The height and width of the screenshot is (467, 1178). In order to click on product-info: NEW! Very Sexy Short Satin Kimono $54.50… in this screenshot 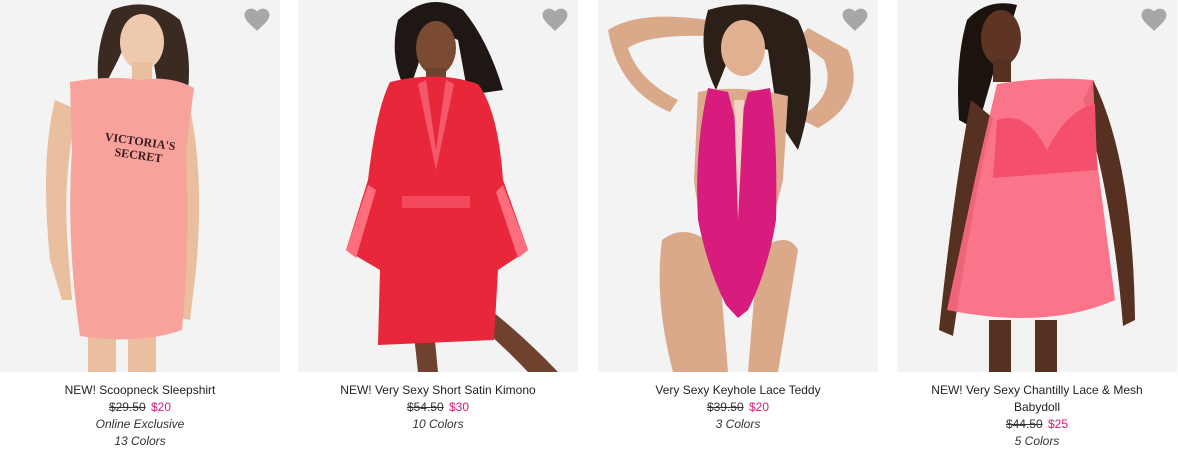, I will do `click(438, 407)`.